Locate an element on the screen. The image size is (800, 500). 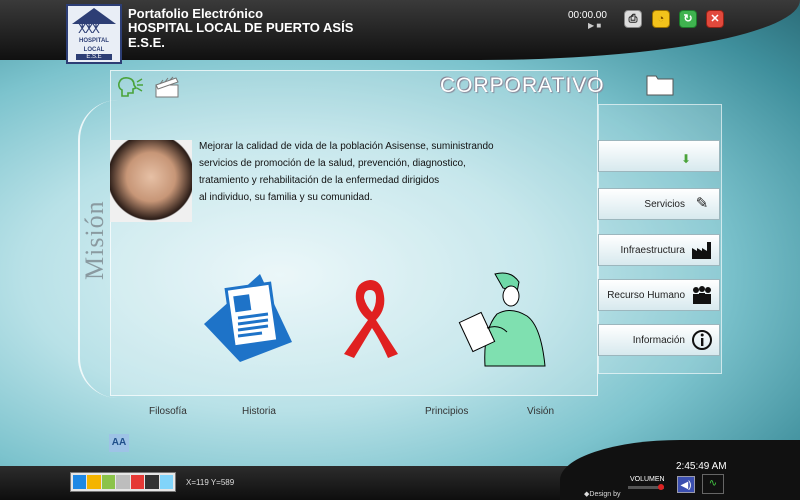
speaker-icon: ◀) is located at coordinates (686, 485).